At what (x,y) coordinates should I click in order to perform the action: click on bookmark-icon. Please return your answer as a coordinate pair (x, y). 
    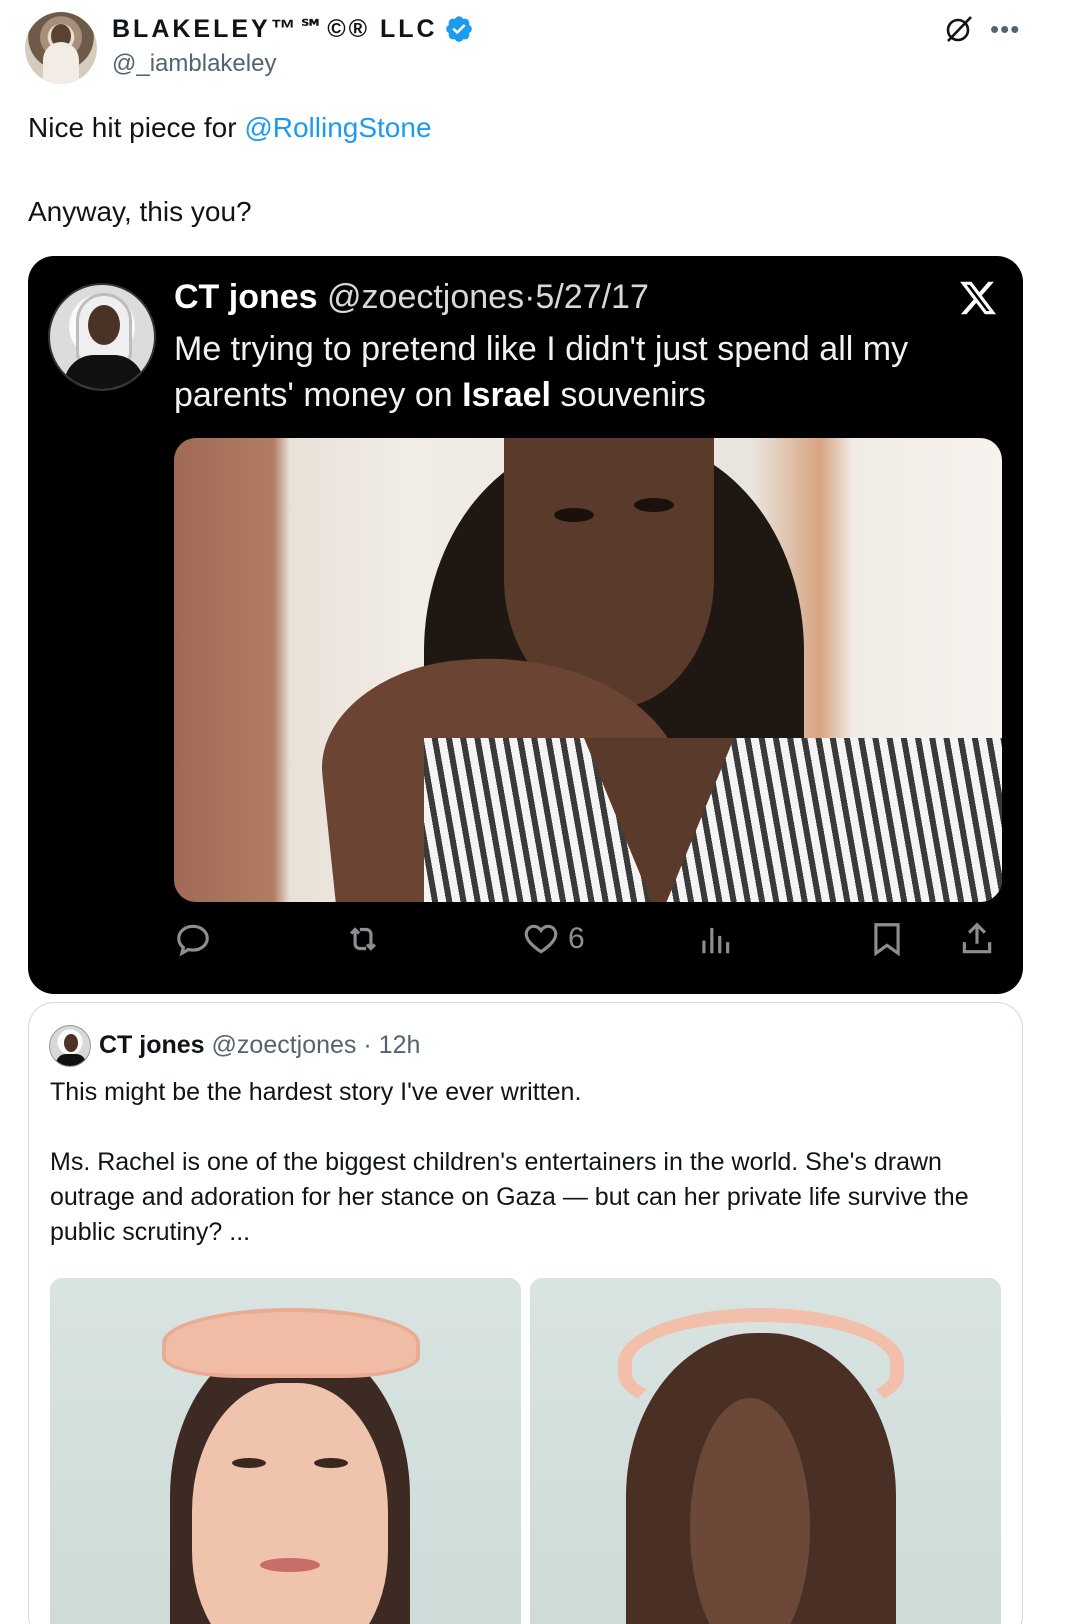
    Looking at the image, I should click on (887, 940).